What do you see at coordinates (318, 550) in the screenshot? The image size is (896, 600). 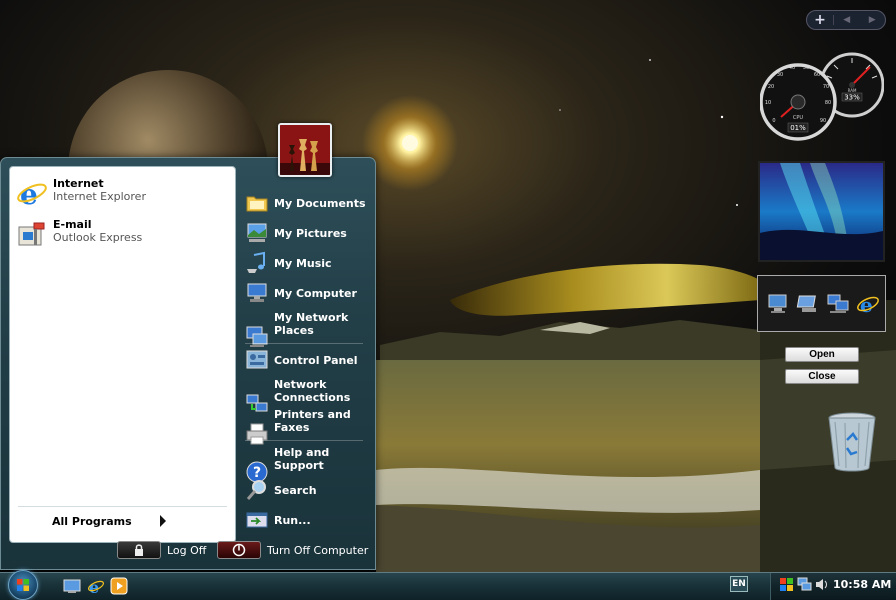 I see `turn-off-computer-label: Turn Off Computer` at bounding box center [318, 550].